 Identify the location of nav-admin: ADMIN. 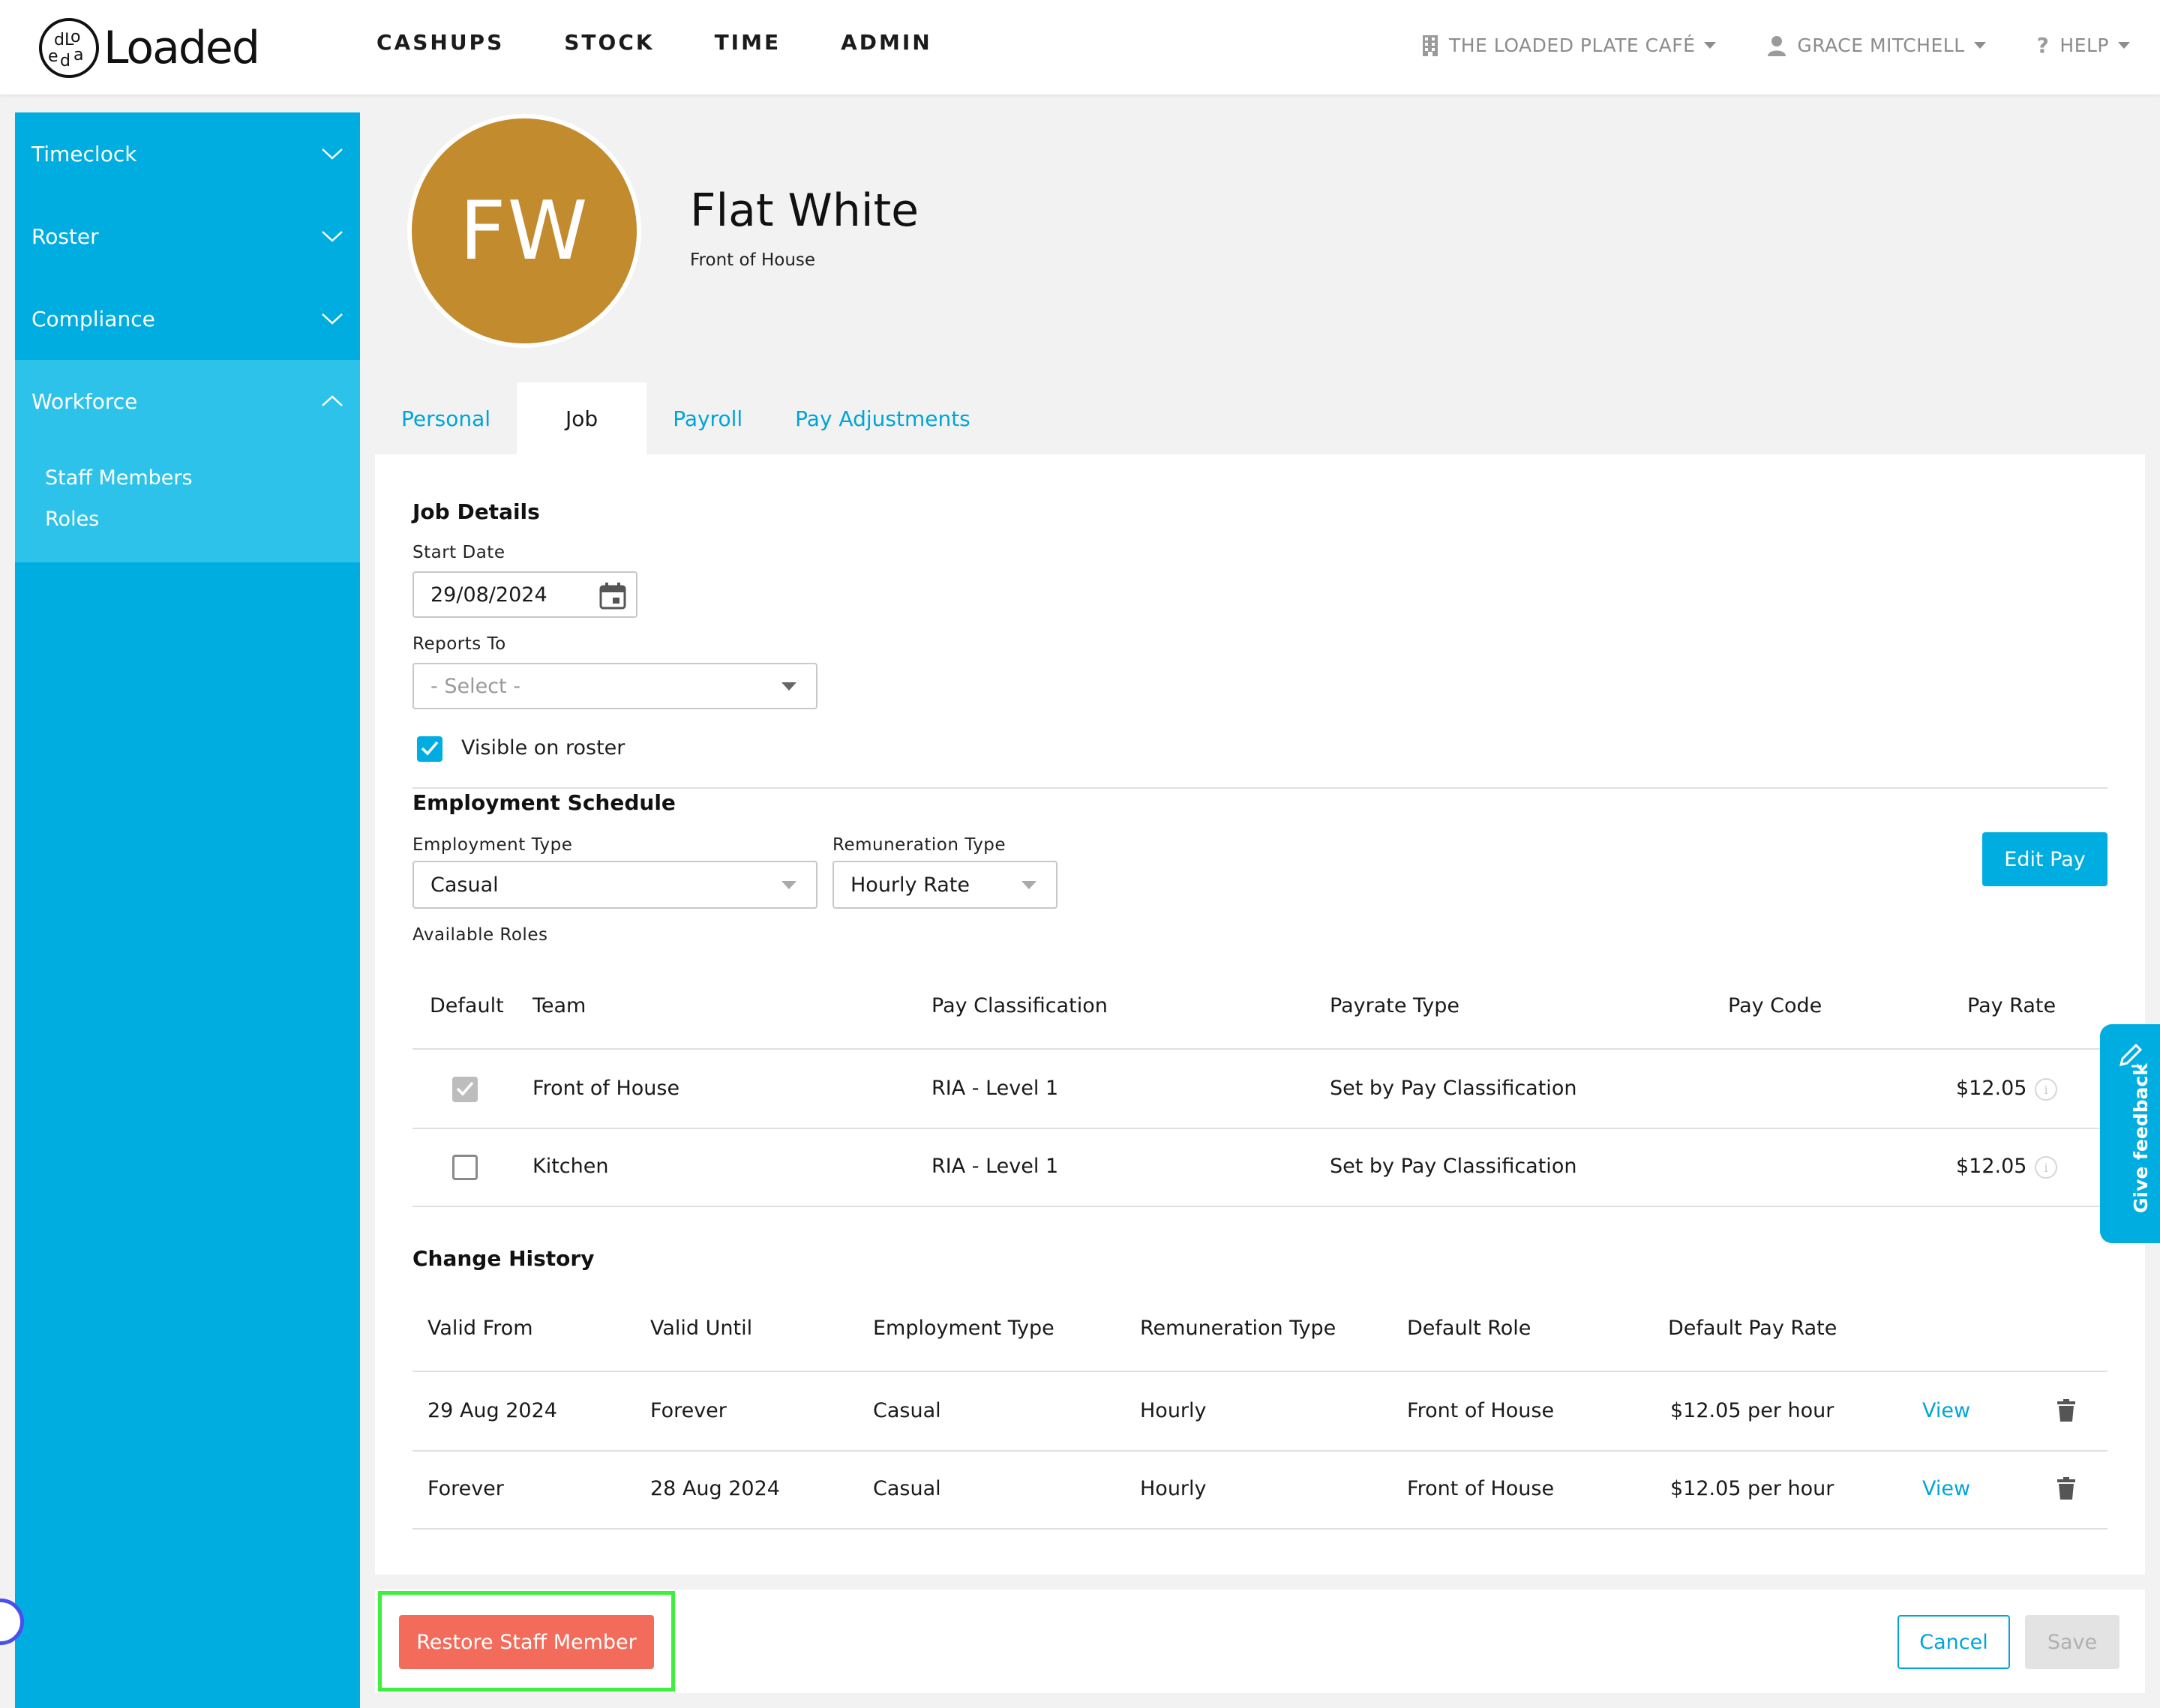
(886, 42).